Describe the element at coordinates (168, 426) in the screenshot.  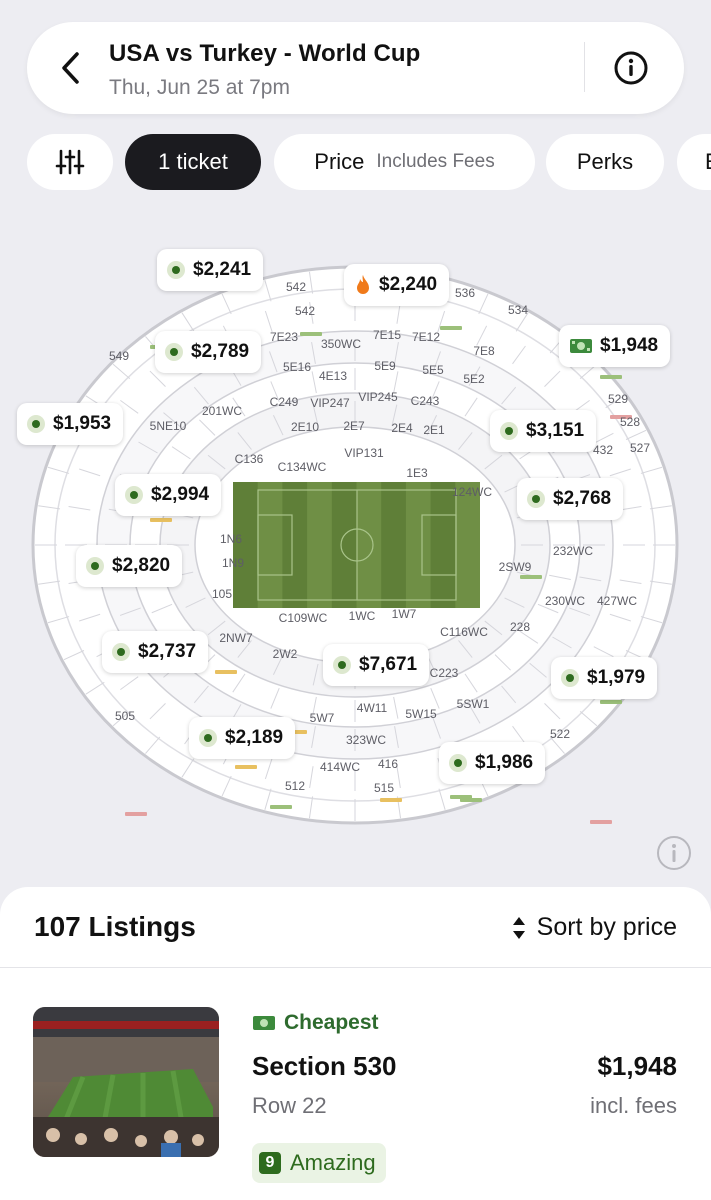
I see `section-label: 5NE10` at that location.